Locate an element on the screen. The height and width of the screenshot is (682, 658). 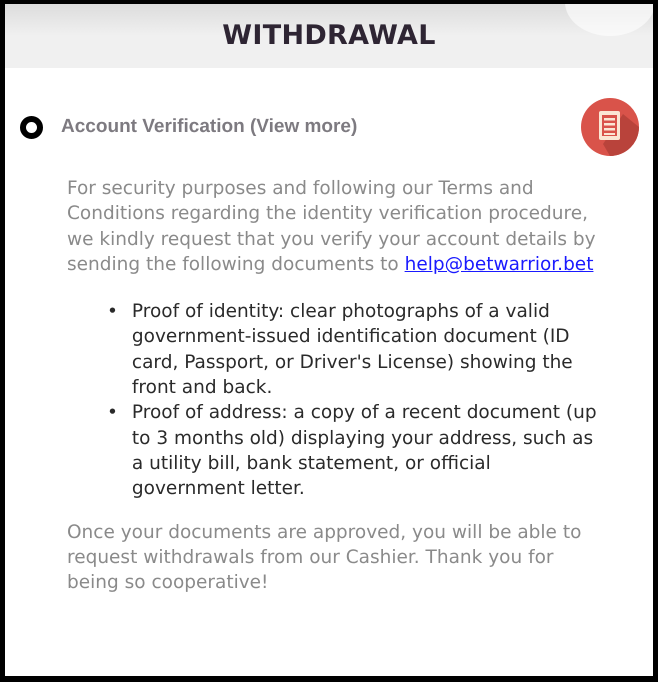
closing-paragraph: Once your documents are approved, you will be able to request withdrawals from our Cashier. Thank you for being so cooperative! is located at coordinates (324, 558).